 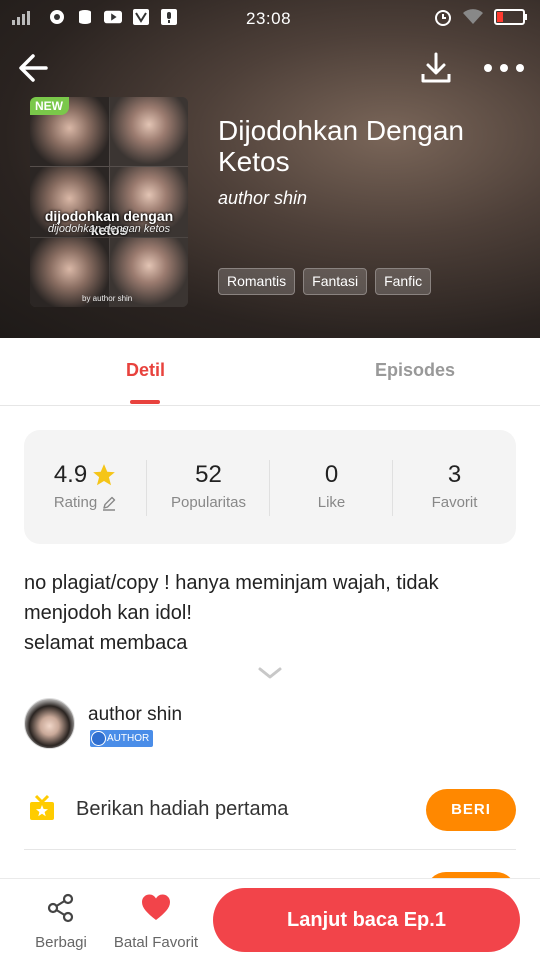 I want to click on share-label: Berbagi, so click(x=61, y=942).